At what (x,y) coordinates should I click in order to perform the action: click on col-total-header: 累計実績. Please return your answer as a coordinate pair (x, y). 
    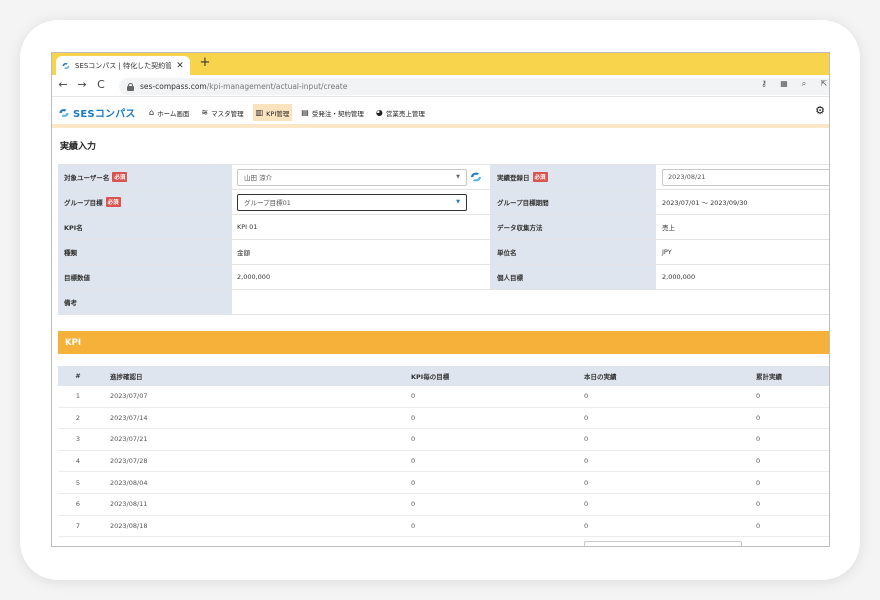
    Looking at the image, I should click on (769, 377).